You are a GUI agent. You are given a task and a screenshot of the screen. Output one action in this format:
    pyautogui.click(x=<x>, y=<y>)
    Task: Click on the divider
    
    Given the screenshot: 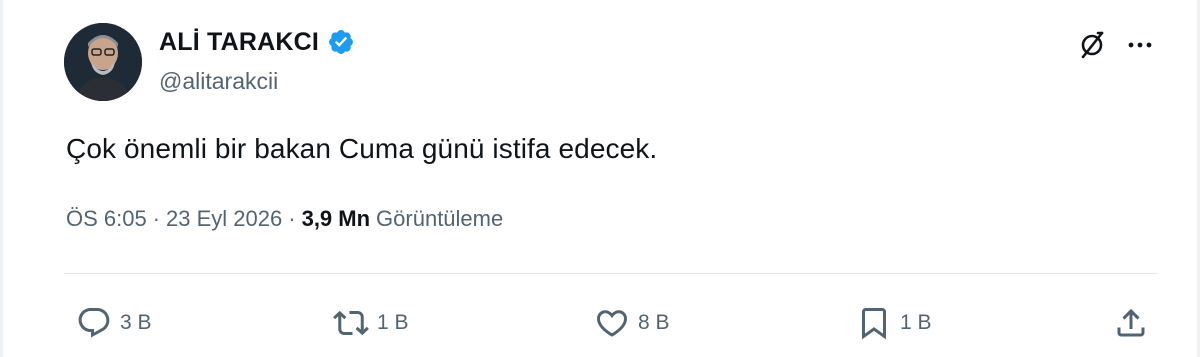 What is the action you would take?
    pyautogui.click(x=611, y=273)
    